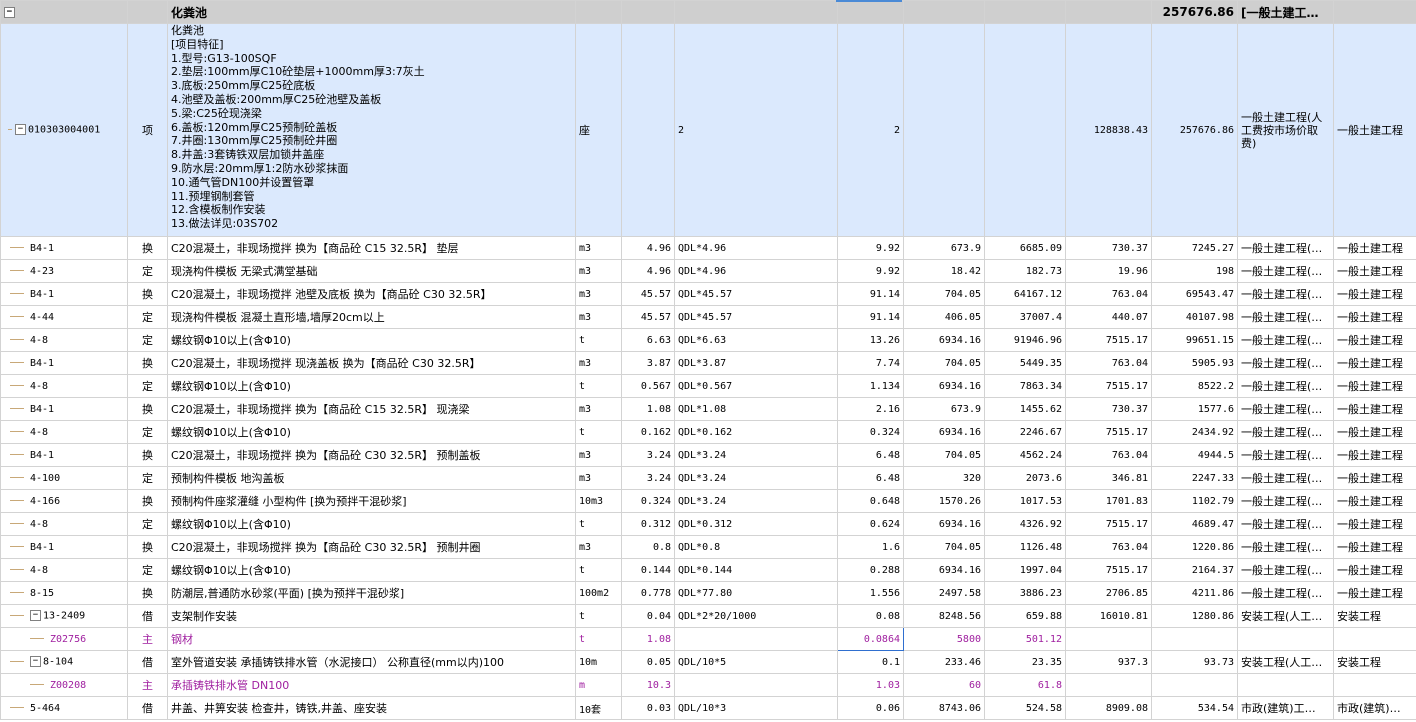 This screenshot has width=1416, height=722. What do you see at coordinates (371, 501) in the screenshot?
I see `row-name: 预制构件座浆灌缝 小型构件 [换为预拌干混砂浆]` at bounding box center [371, 501].